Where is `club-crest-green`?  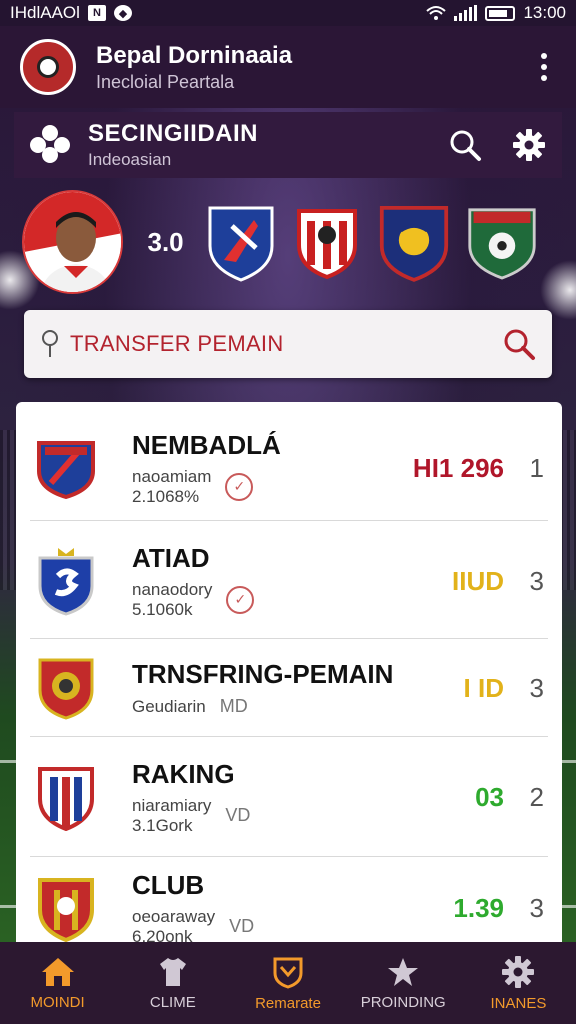 club-crest-green is located at coordinates (502, 242).